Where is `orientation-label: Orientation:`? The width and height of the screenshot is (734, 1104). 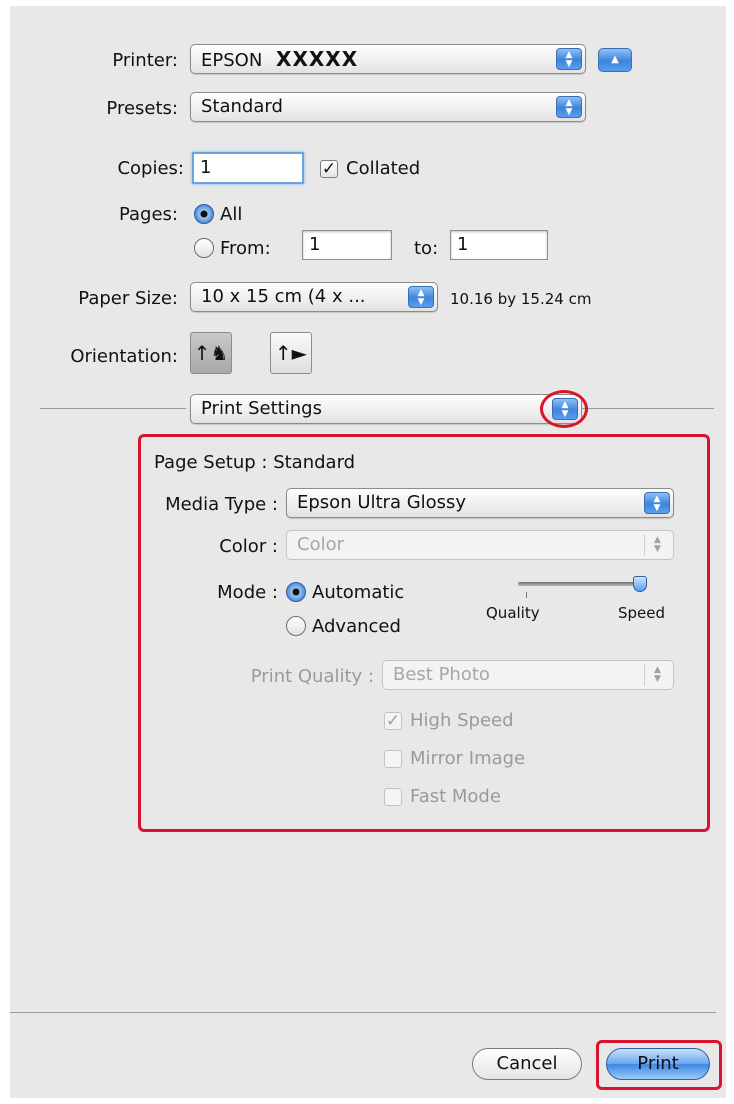 orientation-label: Orientation: is located at coordinates (124, 356).